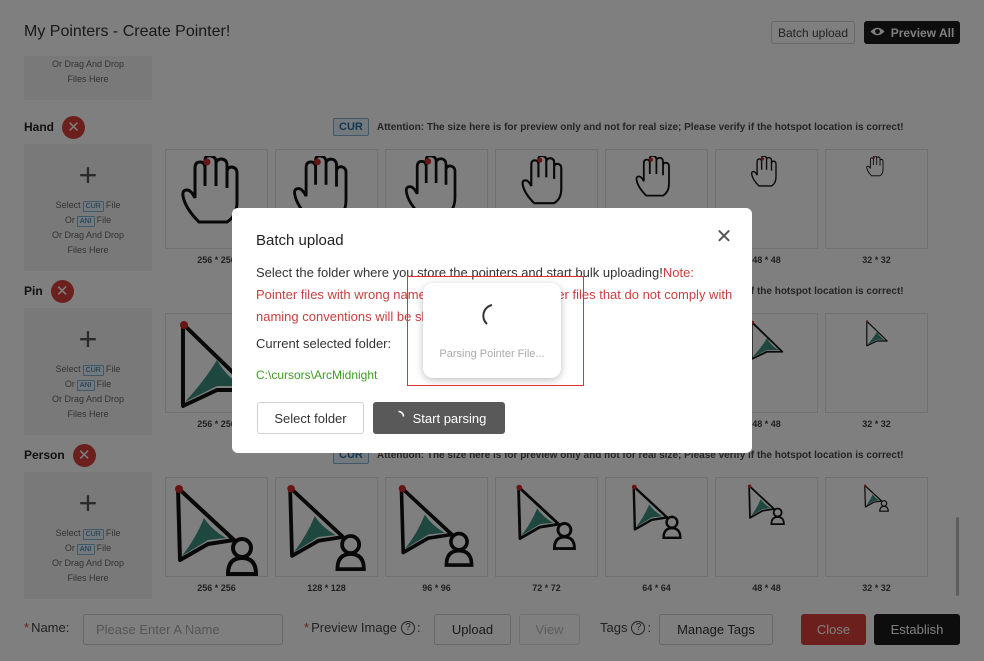 Image resolution: width=984 pixels, height=661 pixels. I want to click on highlight-box, so click(495, 331).